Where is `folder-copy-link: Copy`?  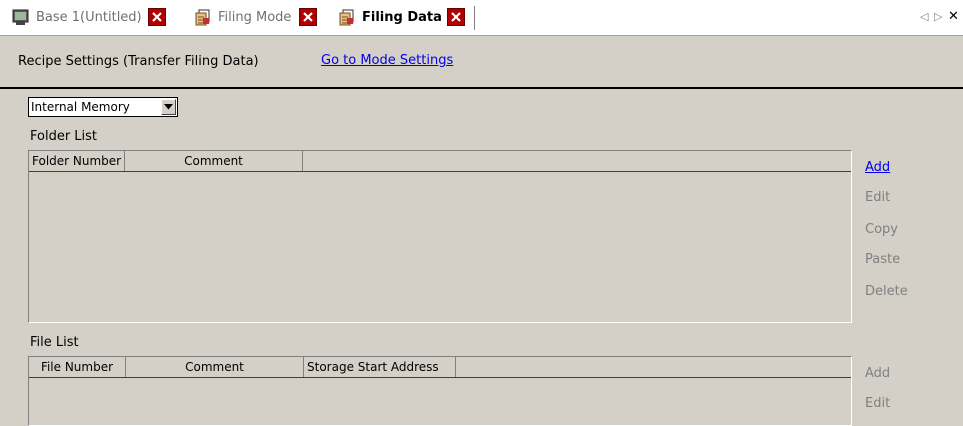
folder-copy-link: Copy is located at coordinates (881, 229).